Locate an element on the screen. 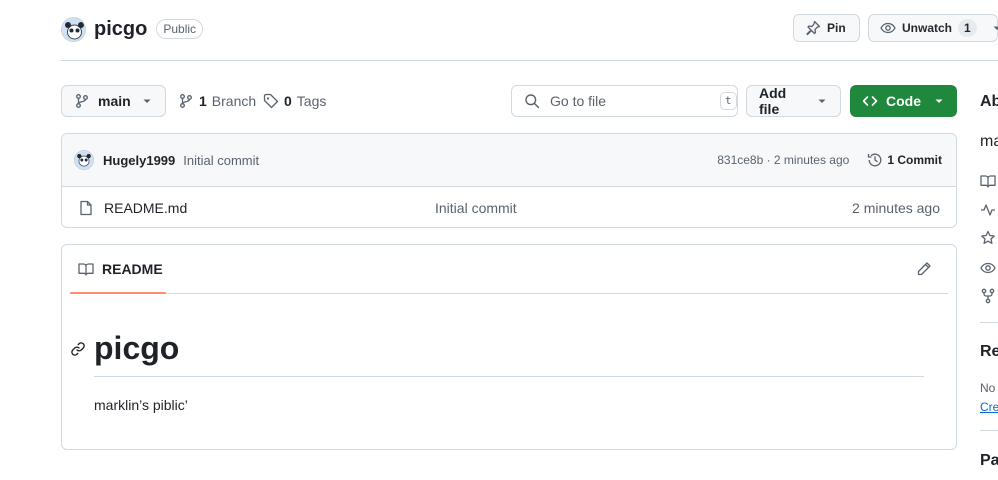 The image size is (998, 480). branches-link: 1 Branch is located at coordinates (217, 101).